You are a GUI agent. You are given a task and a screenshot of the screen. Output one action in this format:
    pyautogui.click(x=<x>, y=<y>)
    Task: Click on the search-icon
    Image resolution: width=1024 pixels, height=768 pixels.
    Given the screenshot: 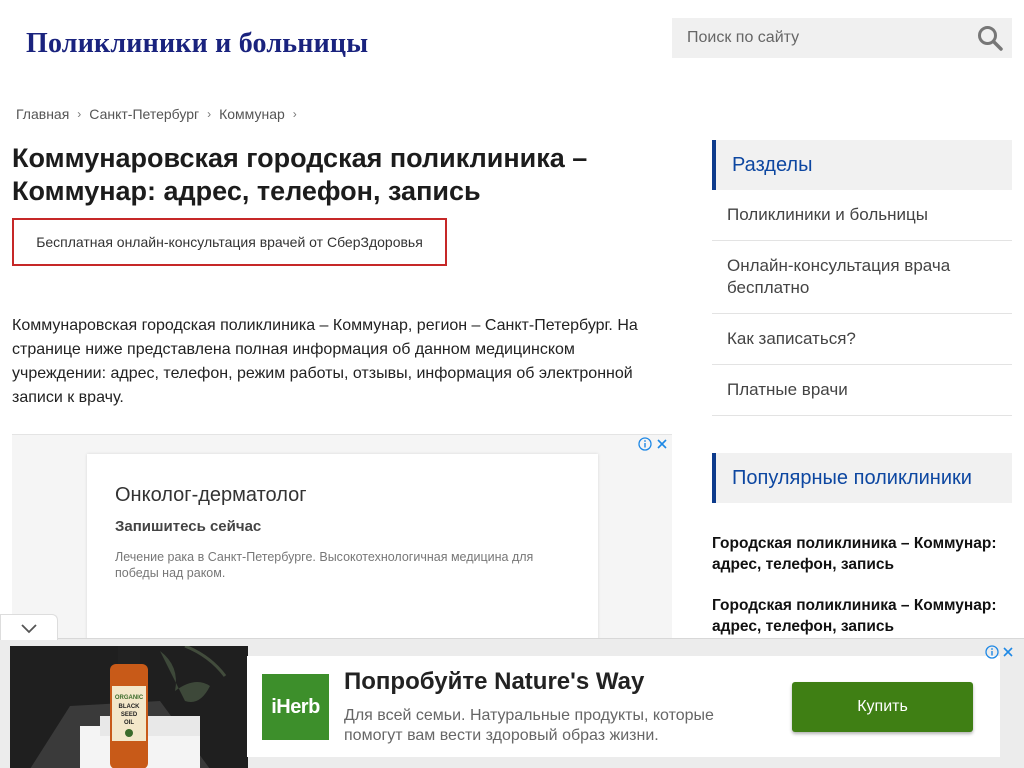 What is the action you would take?
    pyautogui.click(x=990, y=38)
    